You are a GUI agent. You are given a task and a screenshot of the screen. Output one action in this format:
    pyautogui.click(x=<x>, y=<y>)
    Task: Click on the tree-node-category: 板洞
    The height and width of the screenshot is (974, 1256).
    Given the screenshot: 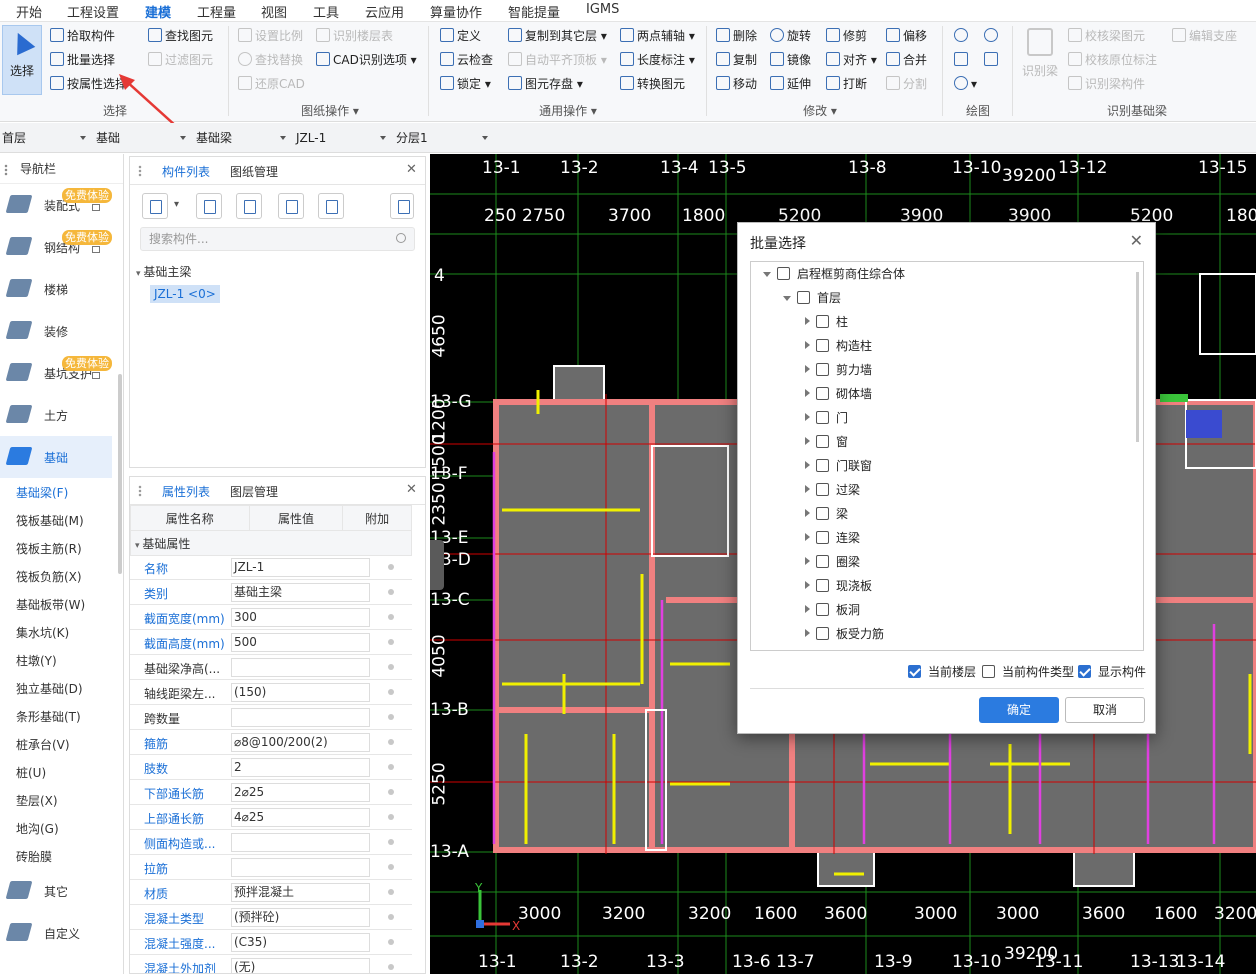 What is the action you would take?
    pyautogui.click(x=832, y=610)
    